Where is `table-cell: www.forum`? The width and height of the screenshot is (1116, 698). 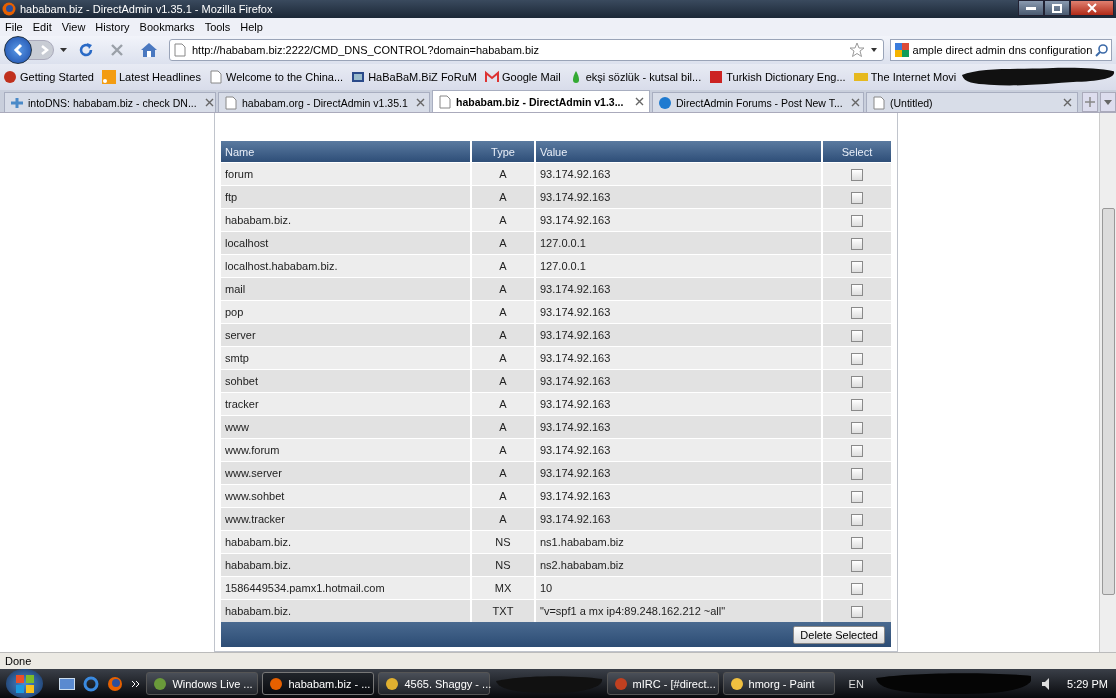
table-cell: www.forum is located at coordinates (346, 450).